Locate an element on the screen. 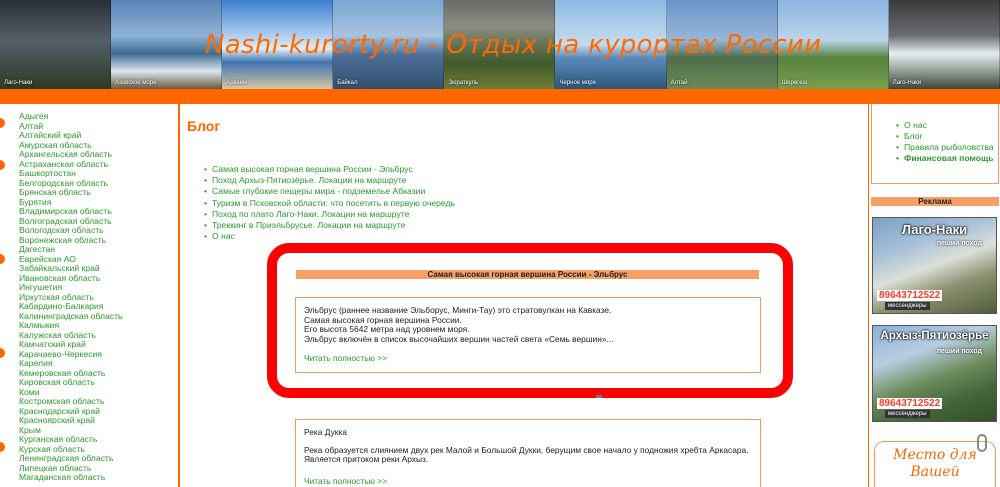  banner-caption: Аркаим is located at coordinates (237, 83).